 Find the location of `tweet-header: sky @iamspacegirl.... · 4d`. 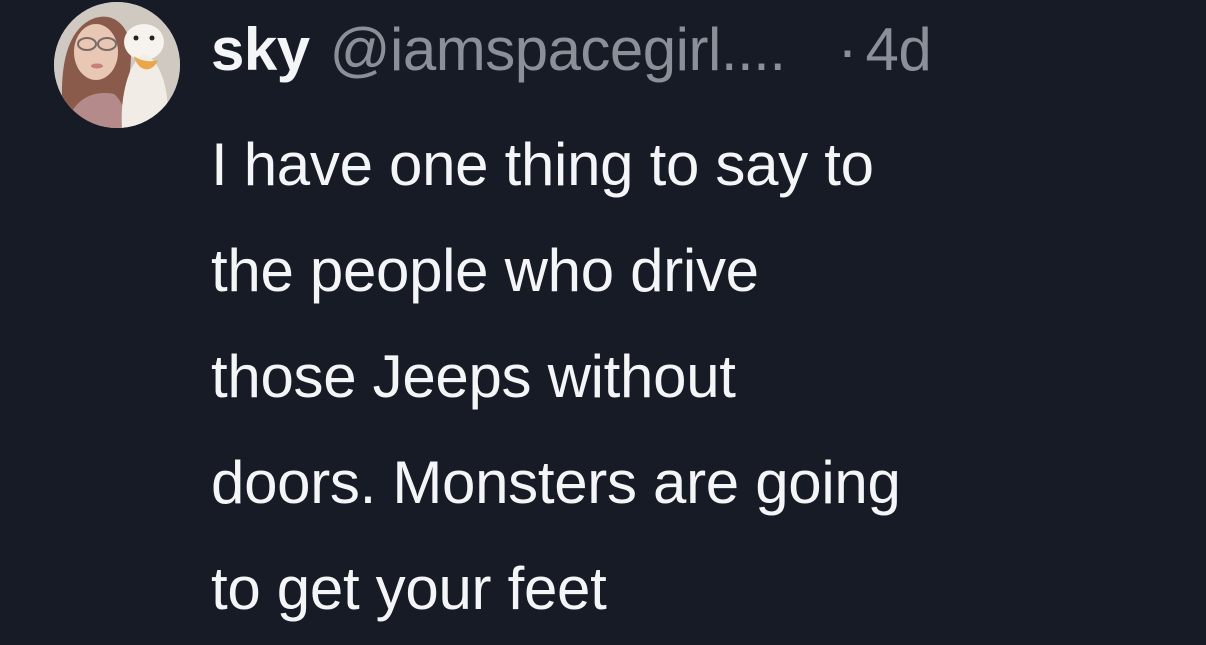

tweet-header: sky @iamspacegirl.... · 4d is located at coordinates (571, 50).